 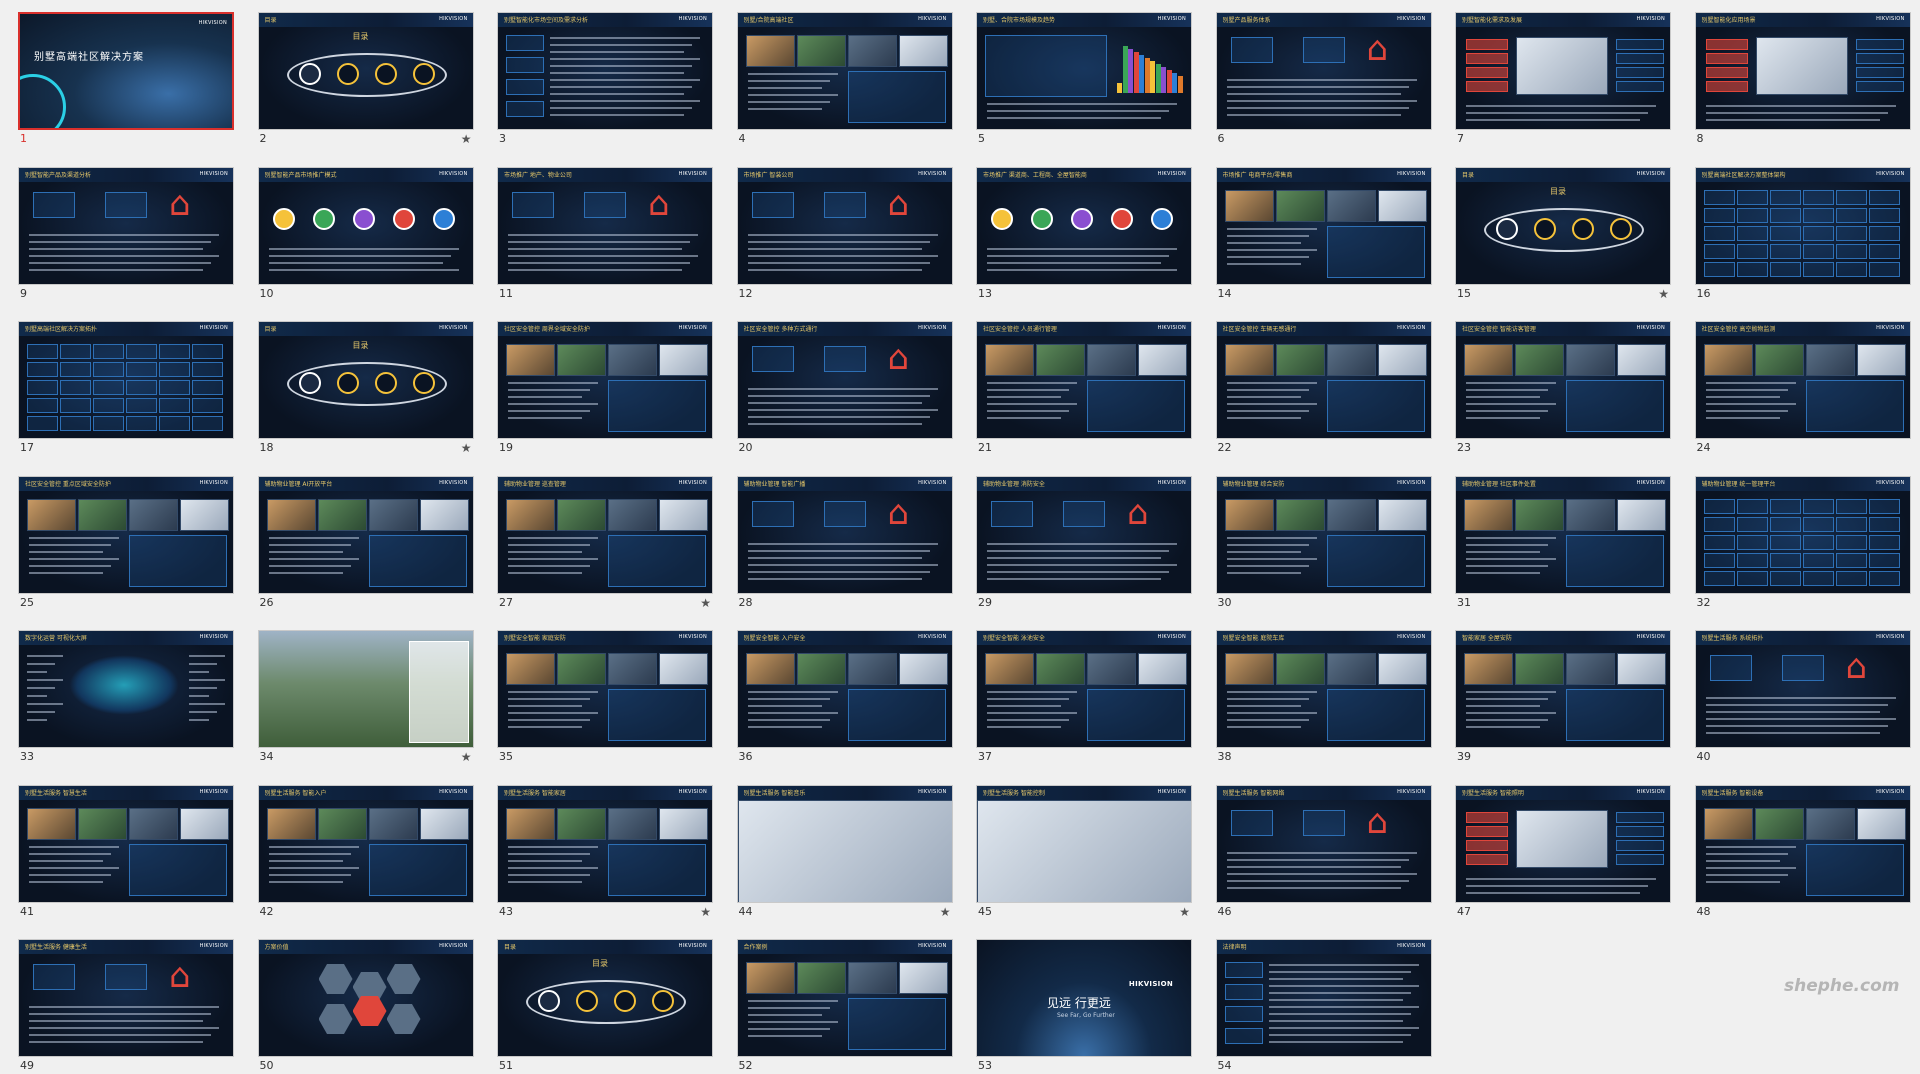 I want to click on slide-thumbnail: 社区安全管控 智能访客管理 HIKVISION 23, so click(x=1564, y=388).